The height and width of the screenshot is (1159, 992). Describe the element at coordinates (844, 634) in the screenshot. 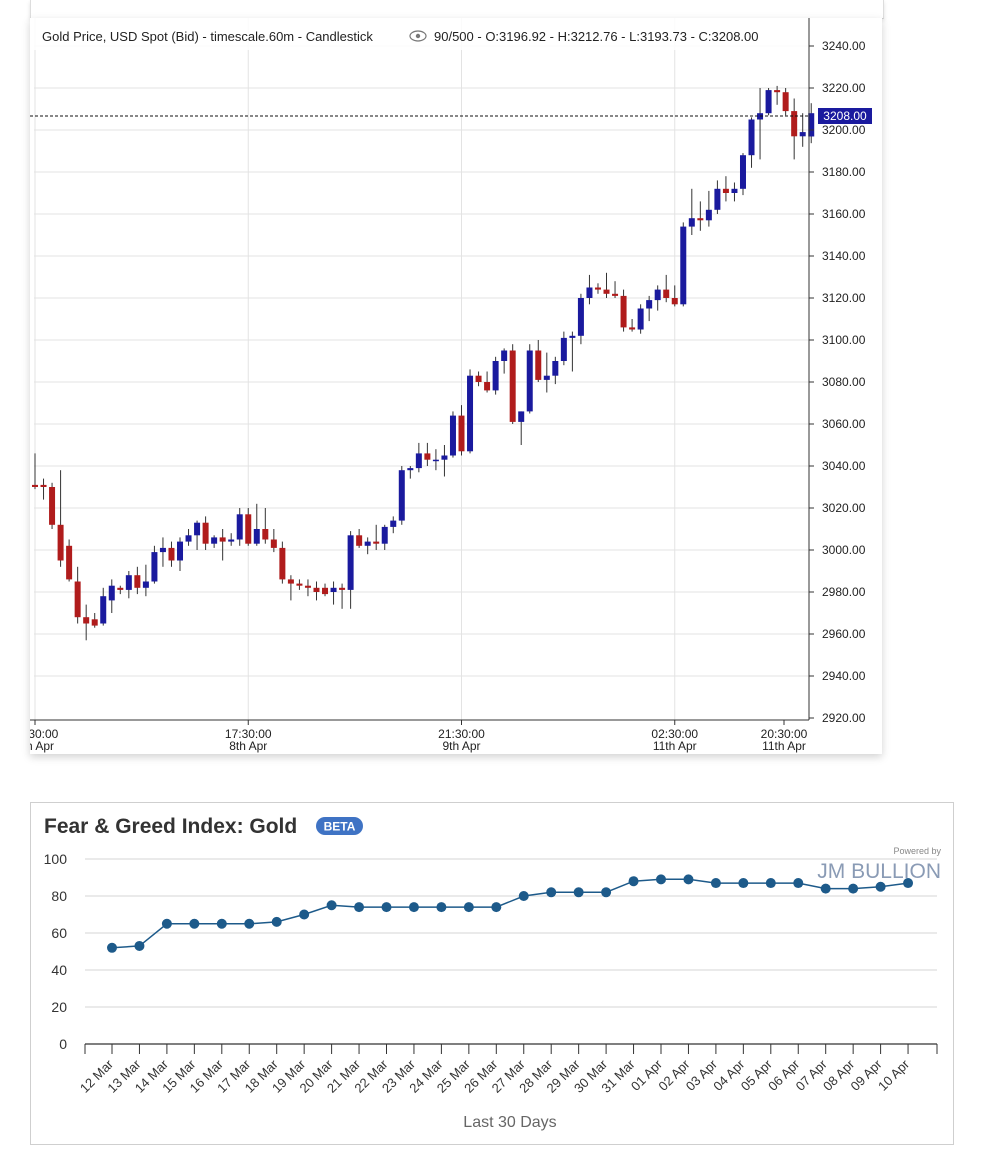

I see `price-tick-label: 2960.00` at that location.